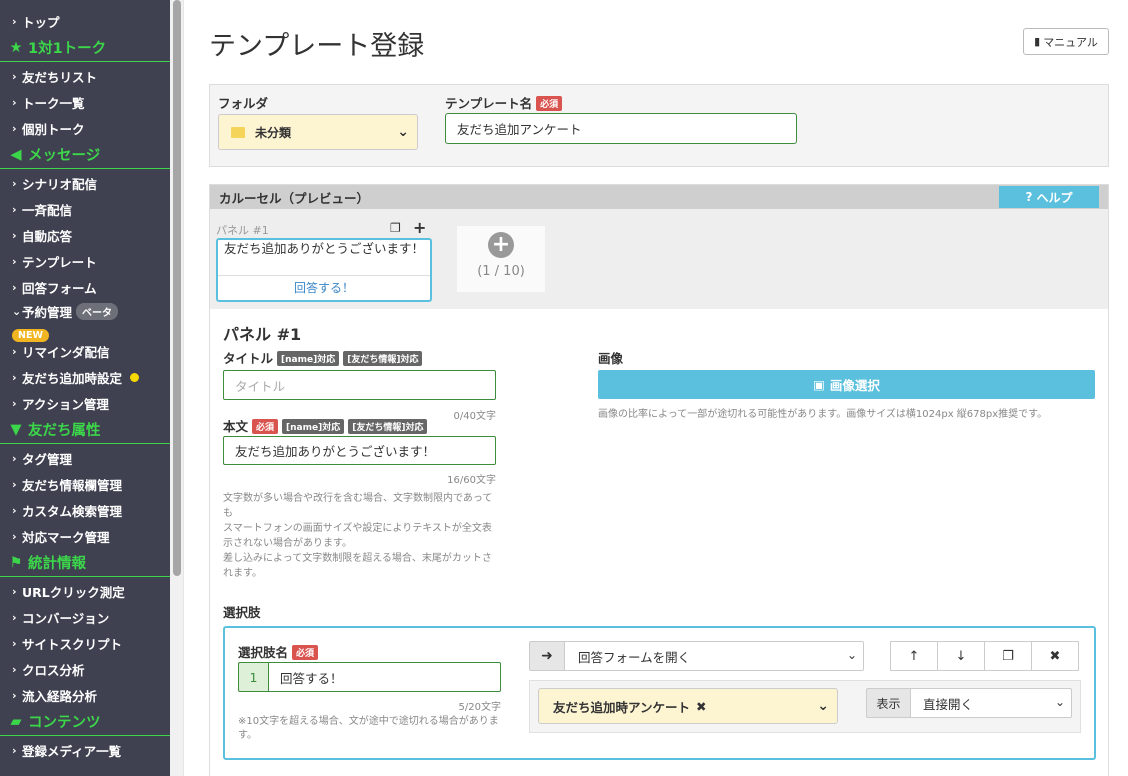 This screenshot has width=1128, height=776. Describe the element at coordinates (16, 154) in the screenshot. I see `megaphone-icon: ◀` at that location.